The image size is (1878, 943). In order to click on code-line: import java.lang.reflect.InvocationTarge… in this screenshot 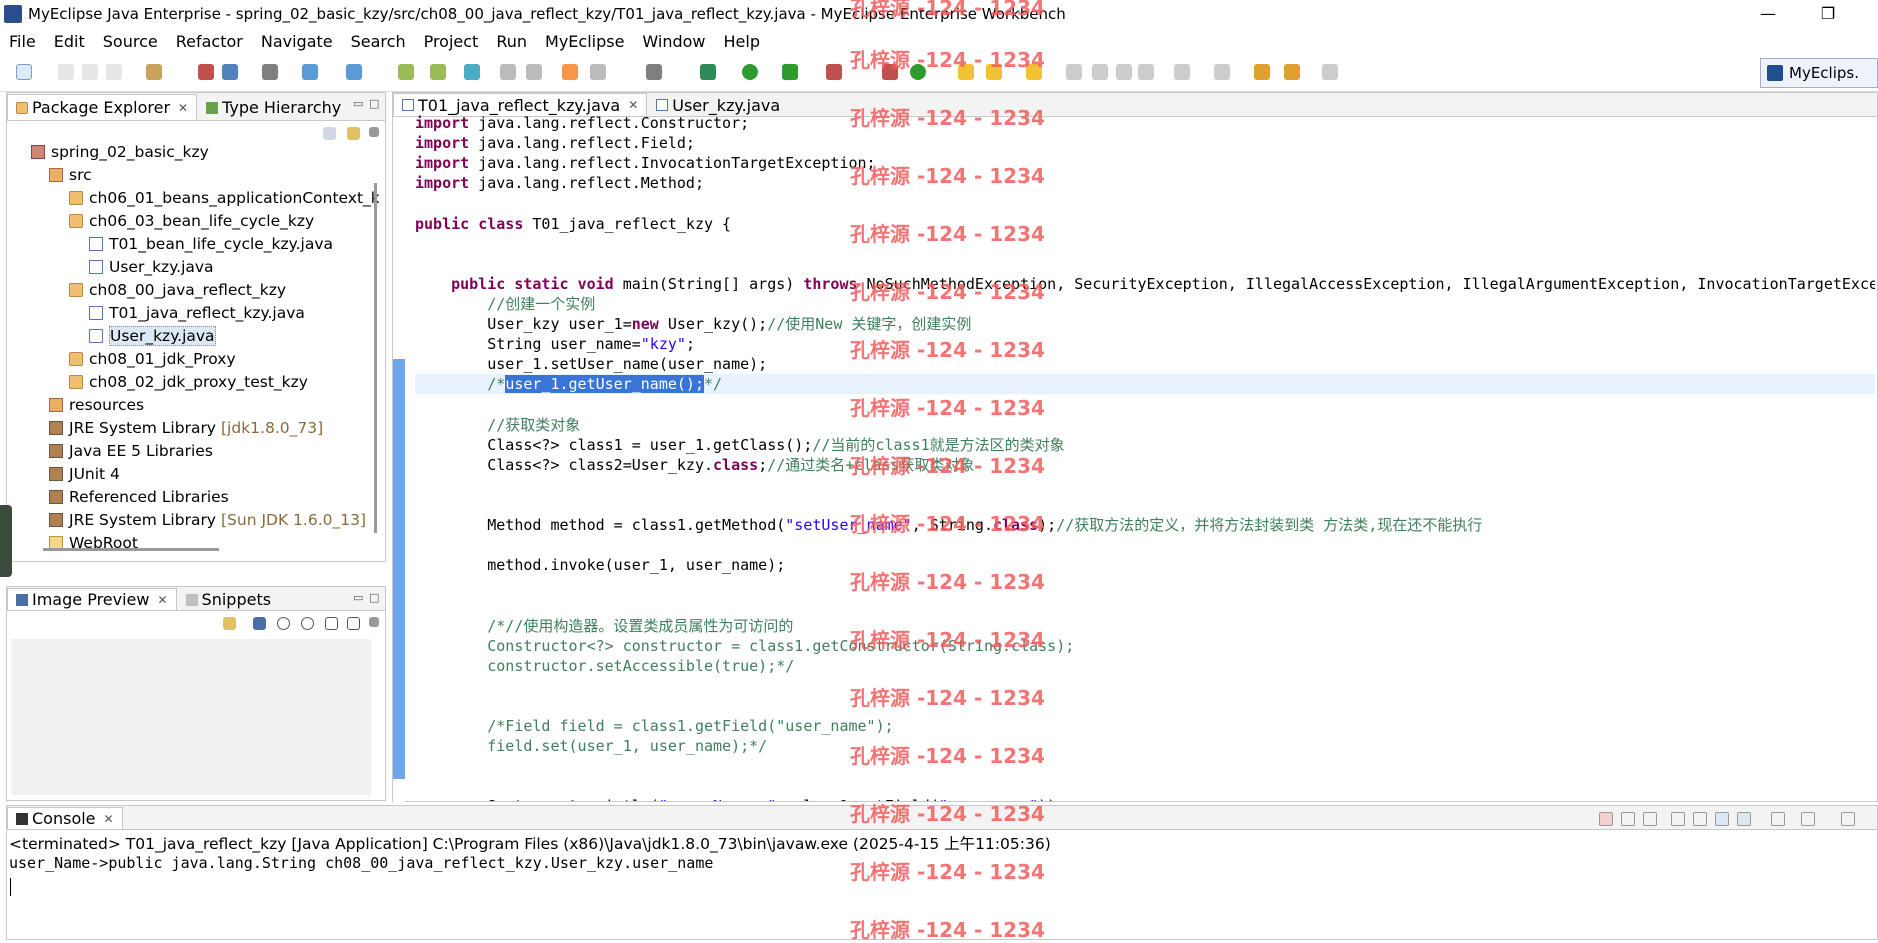, I will do `click(645, 163)`.